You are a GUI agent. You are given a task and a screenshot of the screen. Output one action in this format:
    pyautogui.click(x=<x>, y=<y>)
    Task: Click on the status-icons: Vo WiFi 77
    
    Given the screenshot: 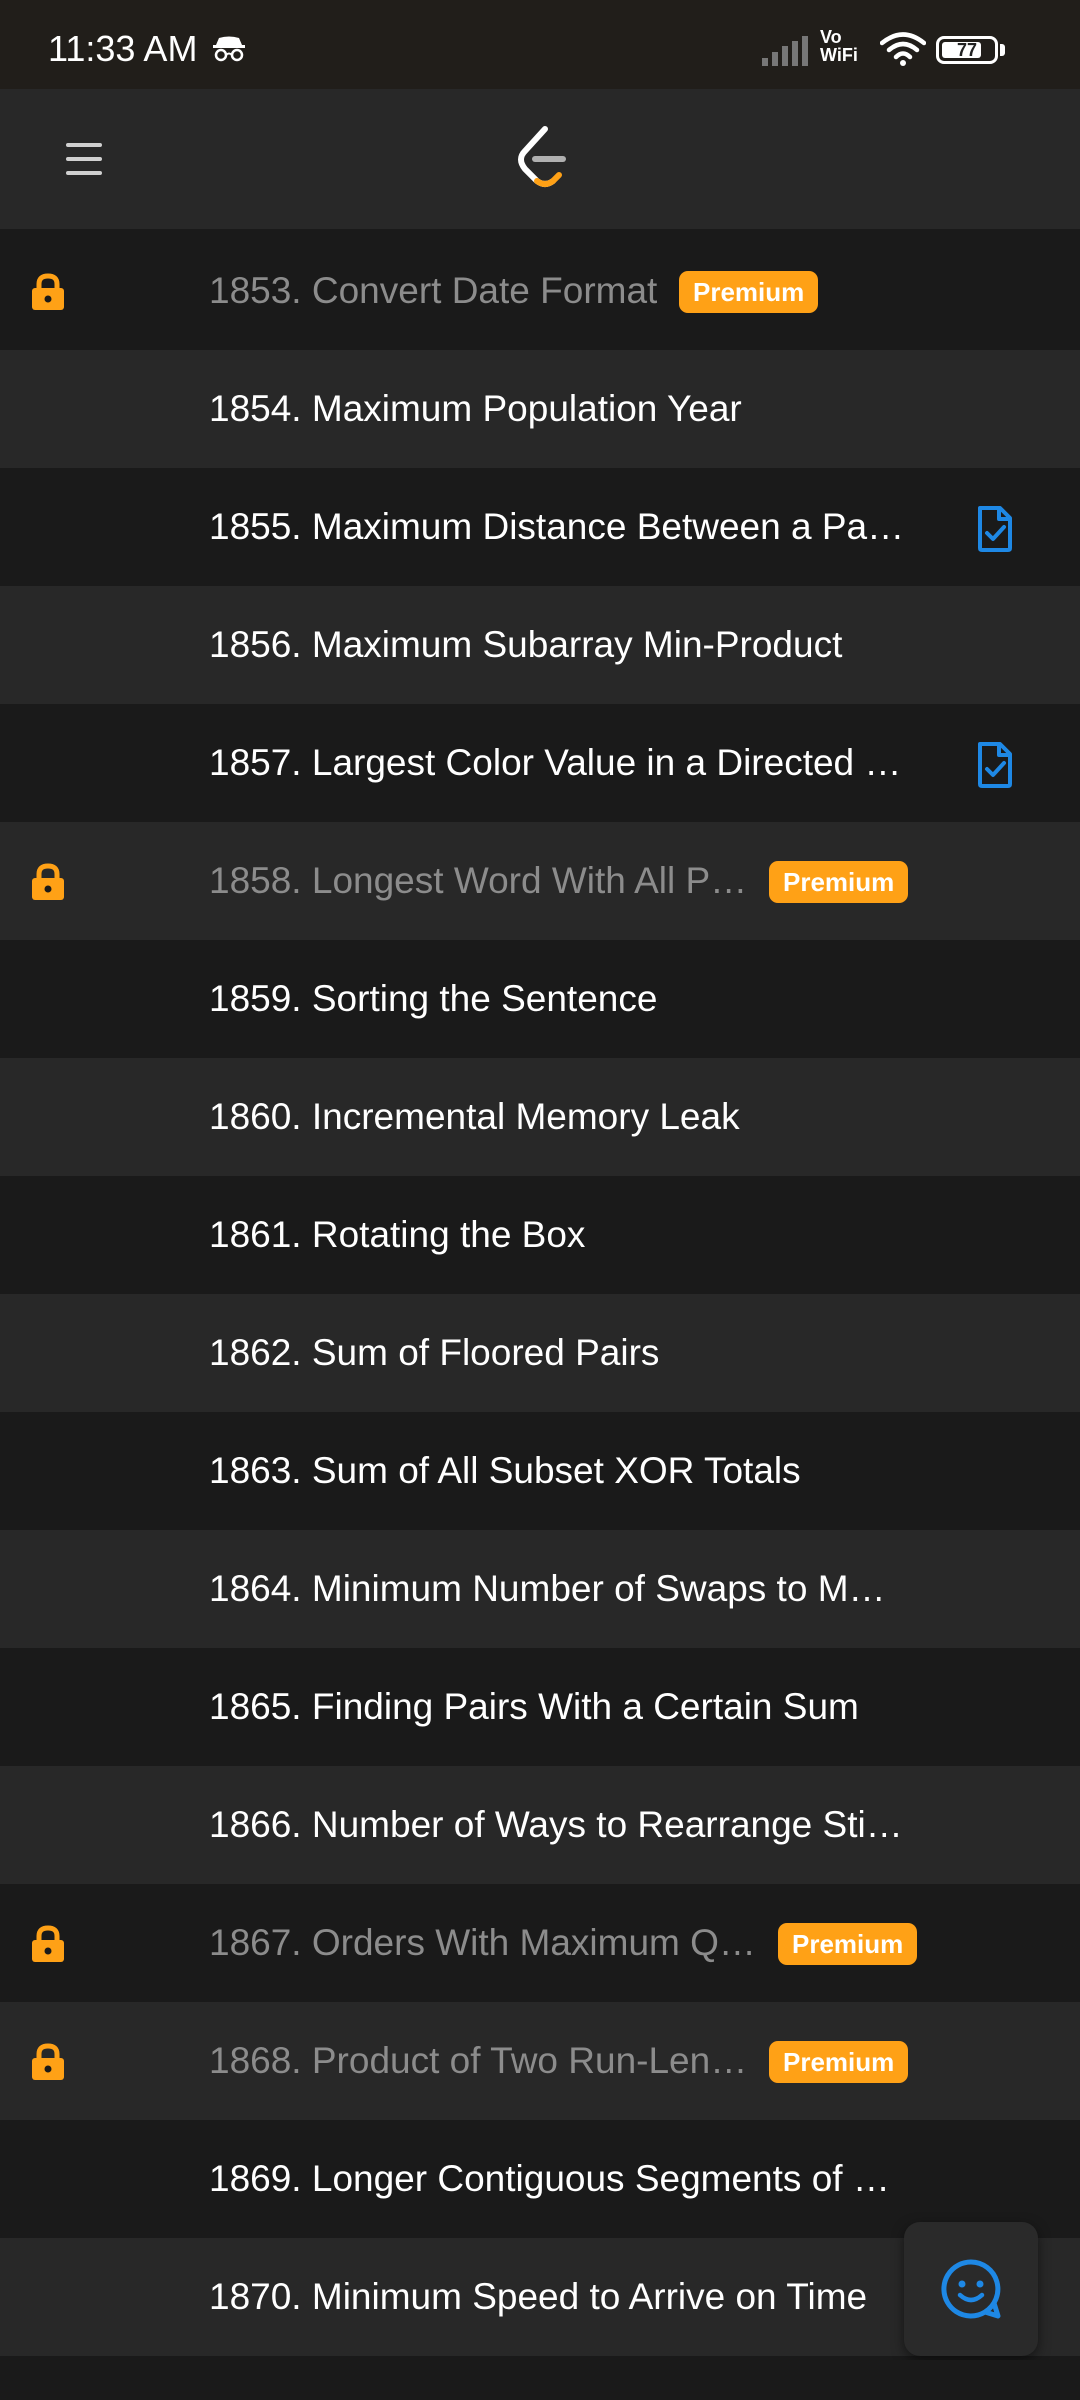 What is the action you would take?
    pyautogui.click(x=892, y=48)
    